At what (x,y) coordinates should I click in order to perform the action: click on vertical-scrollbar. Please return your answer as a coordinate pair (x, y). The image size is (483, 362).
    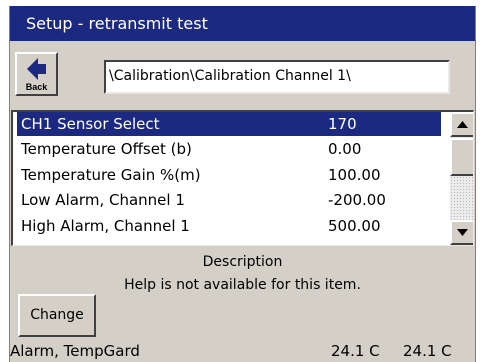
    Looking at the image, I should click on (461, 178).